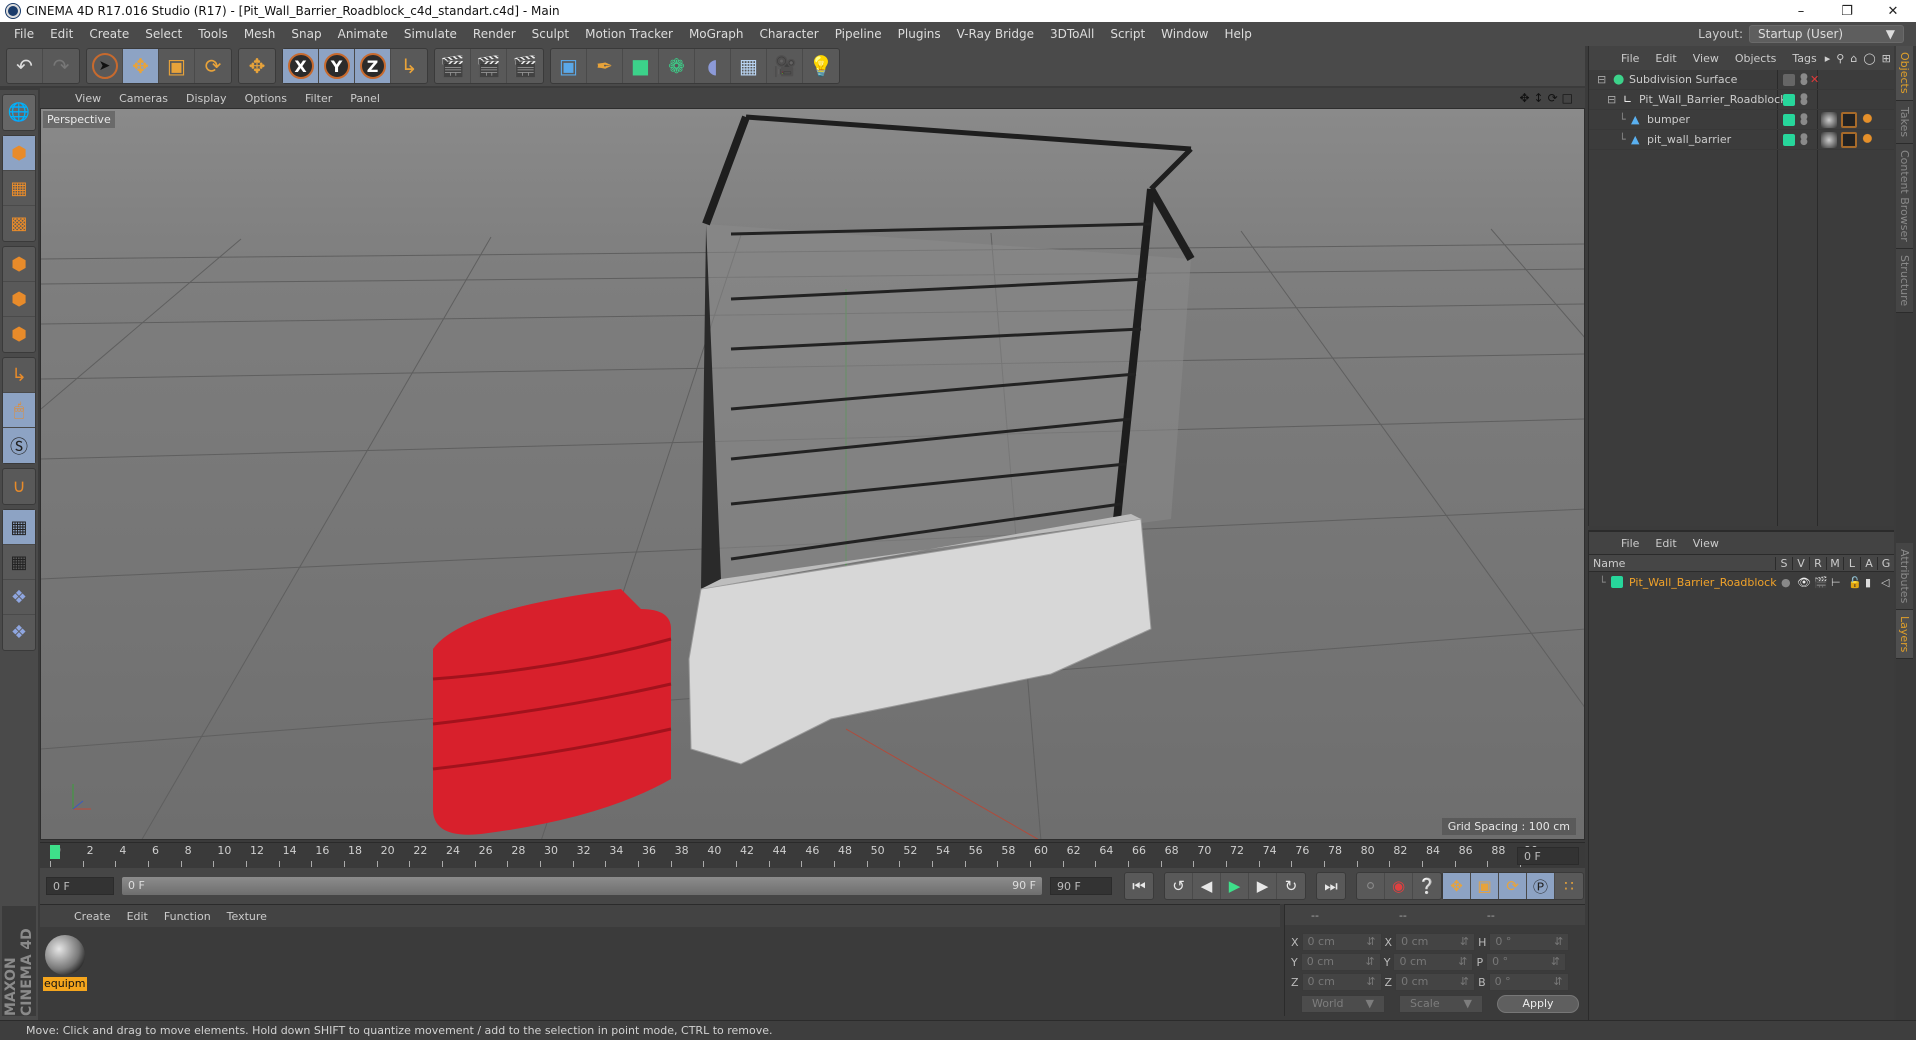  Describe the element at coordinates (995, 34) in the screenshot. I see `menu-vray-bridge: V-Ray Bridge` at that location.